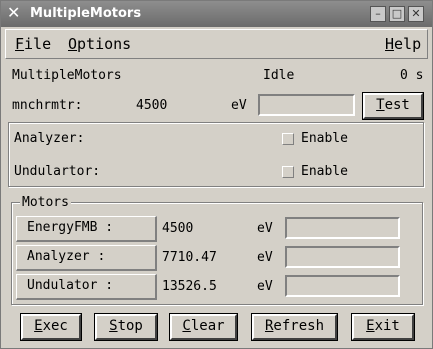  What do you see at coordinates (207, 326) in the screenshot?
I see `clear-label: lear` at bounding box center [207, 326].